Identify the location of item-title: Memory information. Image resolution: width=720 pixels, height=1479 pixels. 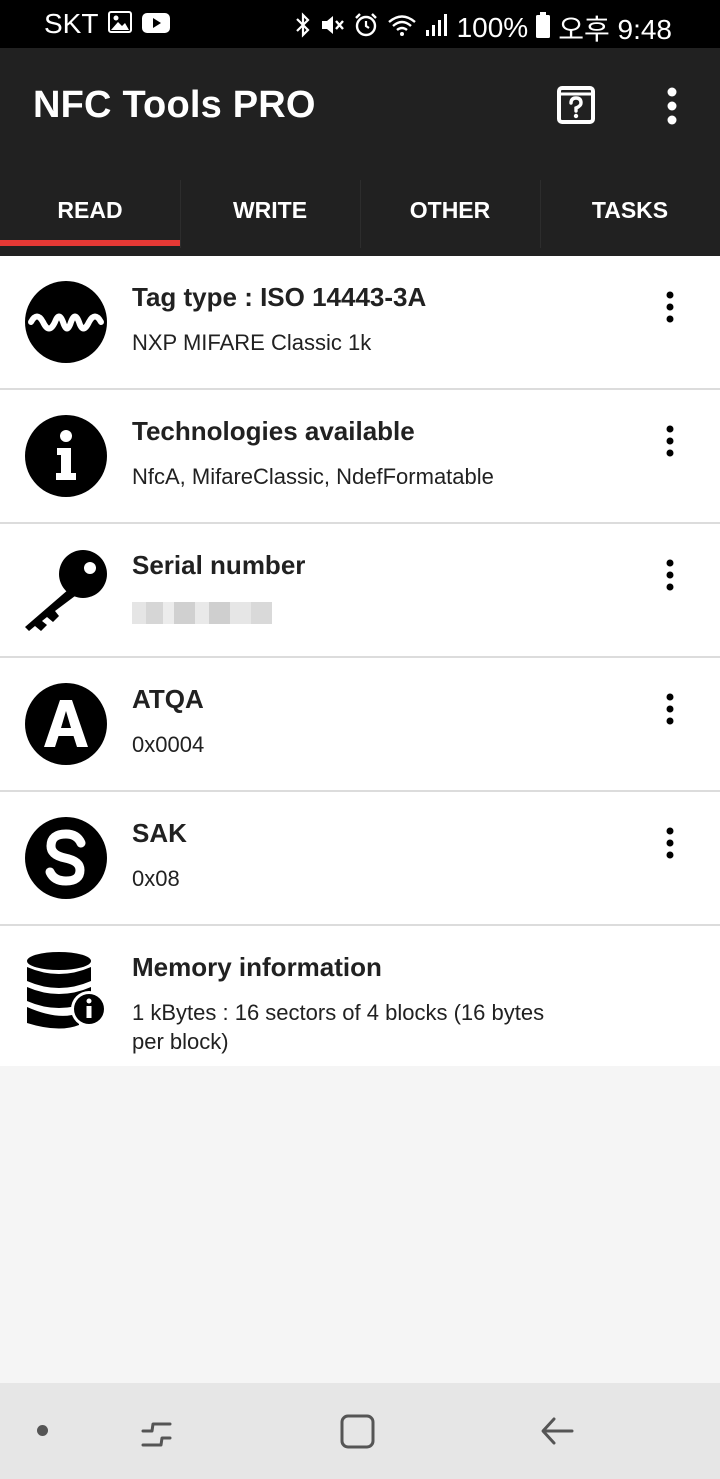
(257, 967).